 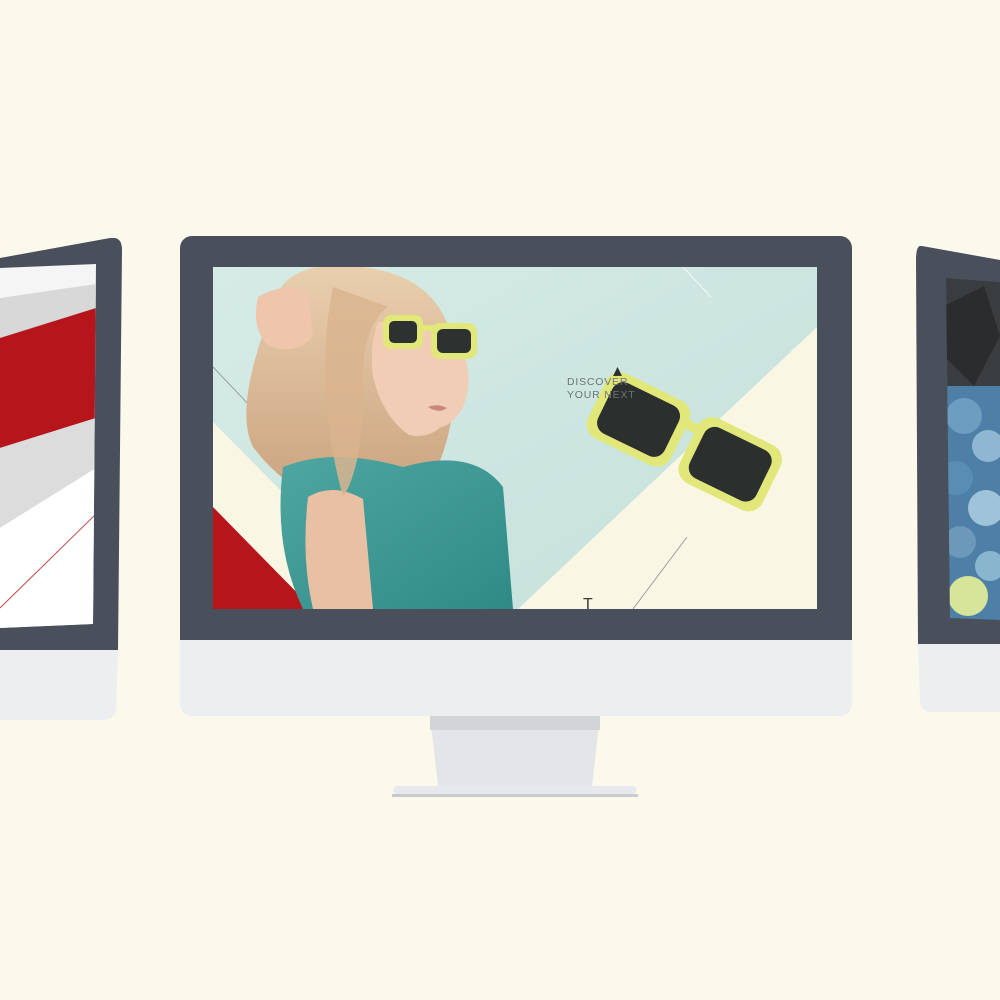 What do you see at coordinates (515, 751) in the screenshot?
I see `center-monitor-stand` at bounding box center [515, 751].